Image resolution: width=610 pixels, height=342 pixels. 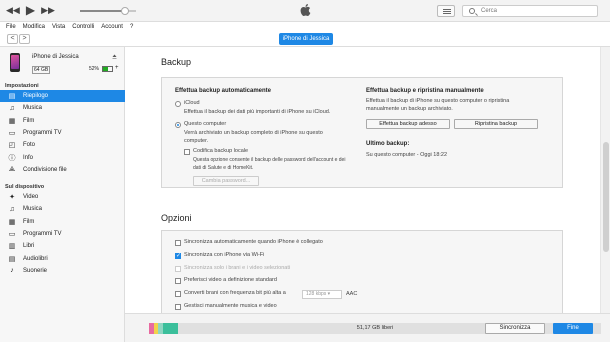 What do you see at coordinates (223, 168) in the screenshot?
I see `encrypt-desc-line2: dati di Salute e di HomeKit.` at bounding box center [223, 168].